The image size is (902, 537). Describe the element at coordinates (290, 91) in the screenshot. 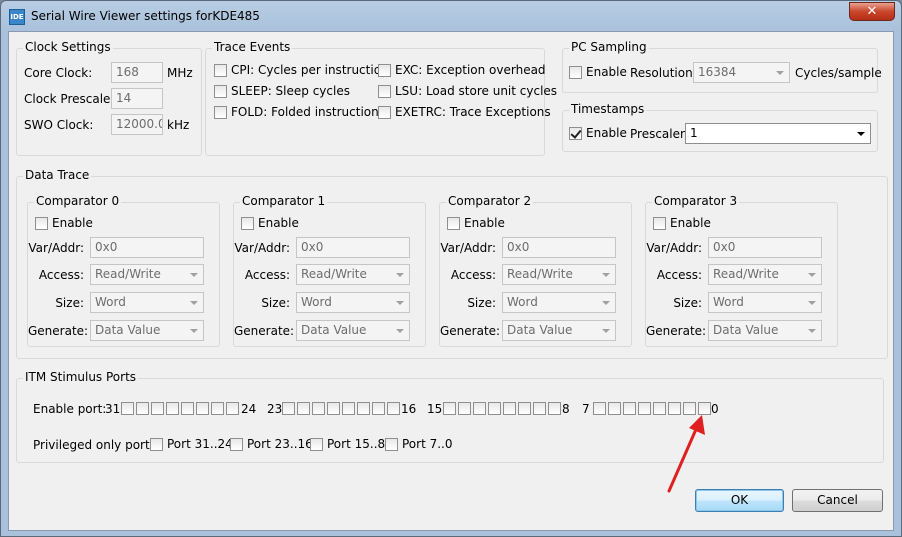

I see `sleep-label: SLEEP: Sleep cycles` at that location.